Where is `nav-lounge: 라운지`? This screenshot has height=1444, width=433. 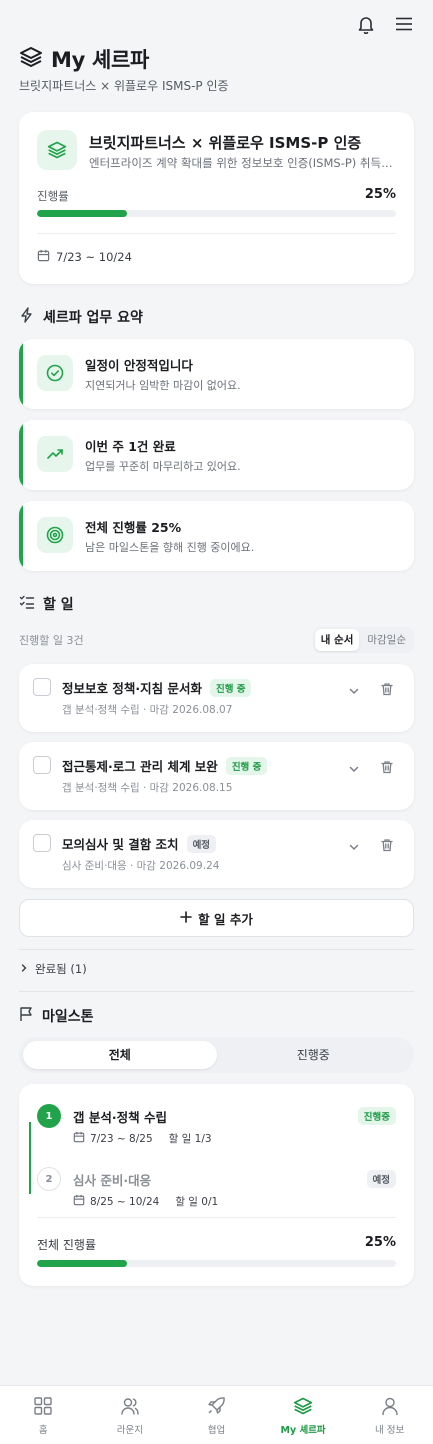 nav-lounge: 라운지 is located at coordinates (130, 1415).